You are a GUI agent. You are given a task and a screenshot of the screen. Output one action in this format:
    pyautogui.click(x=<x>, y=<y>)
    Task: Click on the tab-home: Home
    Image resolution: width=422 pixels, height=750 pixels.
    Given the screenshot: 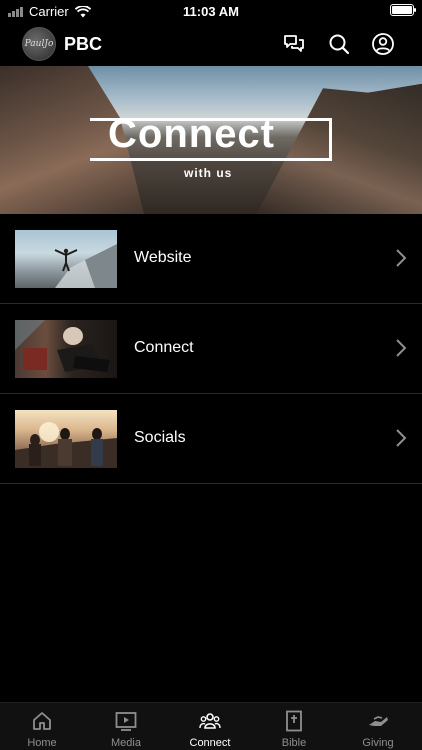 What is the action you would take?
    pyautogui.click(x=42, y=726)
    